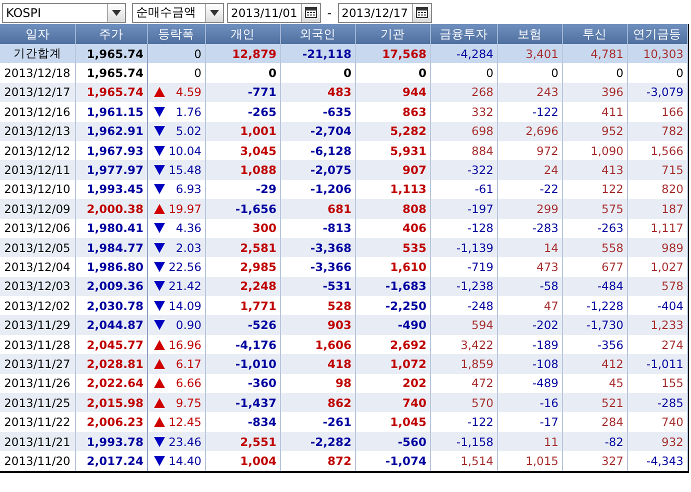 The height and width of the screenshot is (492, 691). Describe the element at coordinates (189, 325) in the screenshot. I see `change-cell: 0.90` at that location.